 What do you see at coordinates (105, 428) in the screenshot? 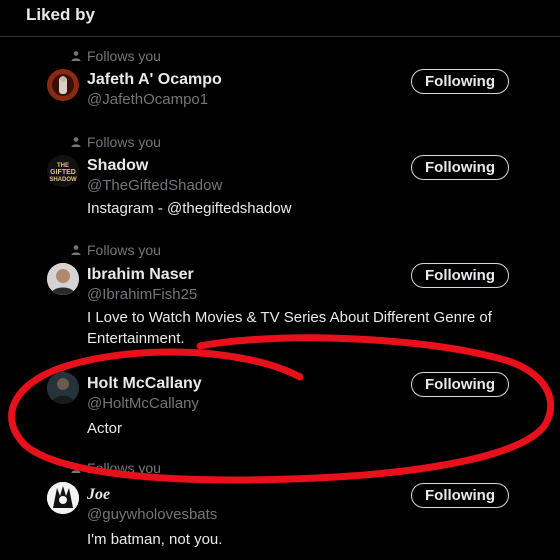
I see `user-bio: Actor` at bounding box center [105, 428].